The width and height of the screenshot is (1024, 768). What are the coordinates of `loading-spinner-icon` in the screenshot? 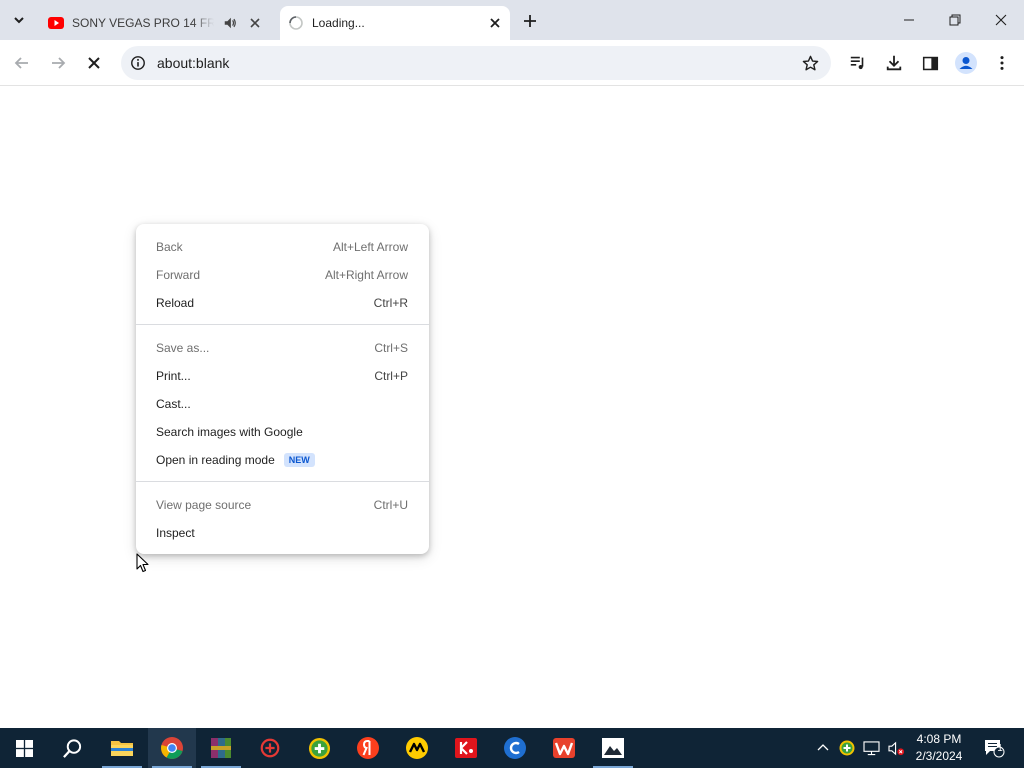 It's located at (296, 23).